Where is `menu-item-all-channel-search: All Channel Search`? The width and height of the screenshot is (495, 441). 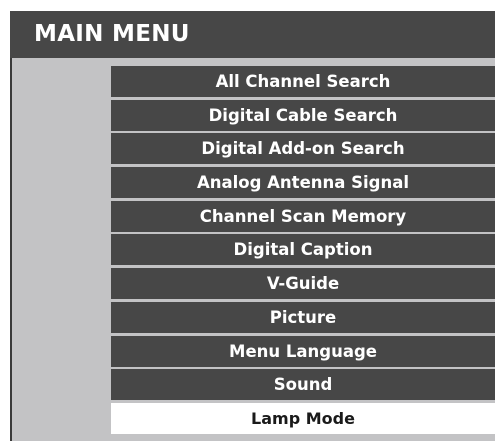 menu-item-all-channel-search: All Channel Search is located at coordinates (303, 81).